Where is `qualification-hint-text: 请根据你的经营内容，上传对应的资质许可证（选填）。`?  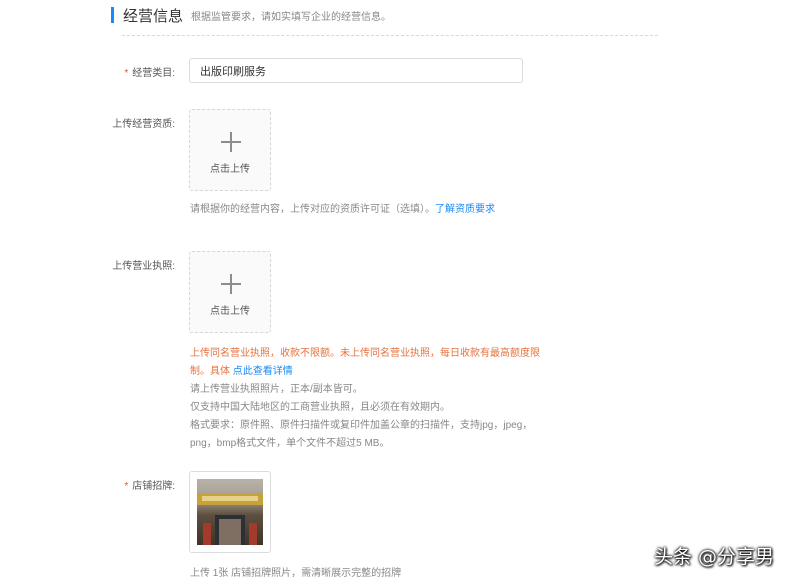 qualification-hint-text: 请根据你的经营内容，上传对应的资质许可证（选填）。 is located at coordinates (312, 209).